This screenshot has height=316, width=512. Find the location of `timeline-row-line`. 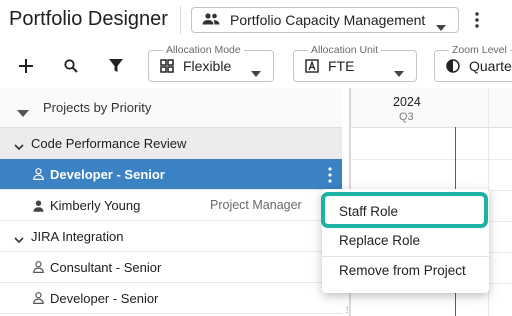

timeline-row-line is located at coordinates (431, 159).